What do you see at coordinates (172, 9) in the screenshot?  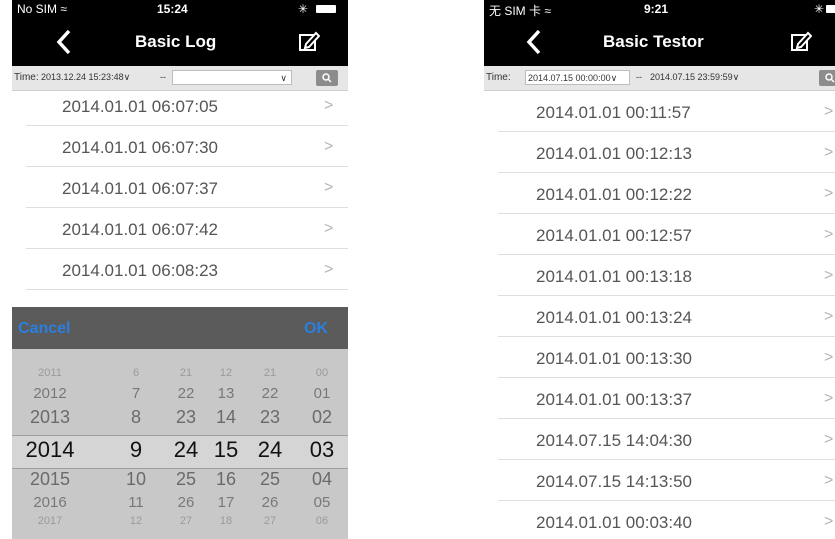 I see `status-time: 15:24` at bounding box center [172, 9].